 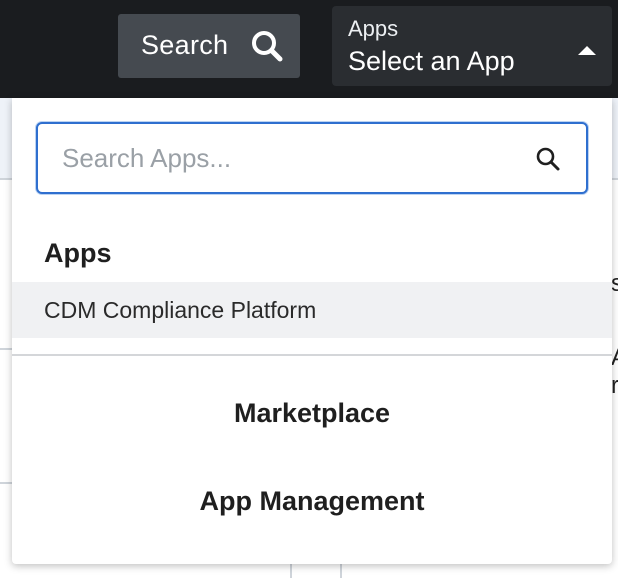 What do you see at coordinates (373, 28) in the screenshot?
I see `app-selector-label: Apps` at bounding box center [373, 28].